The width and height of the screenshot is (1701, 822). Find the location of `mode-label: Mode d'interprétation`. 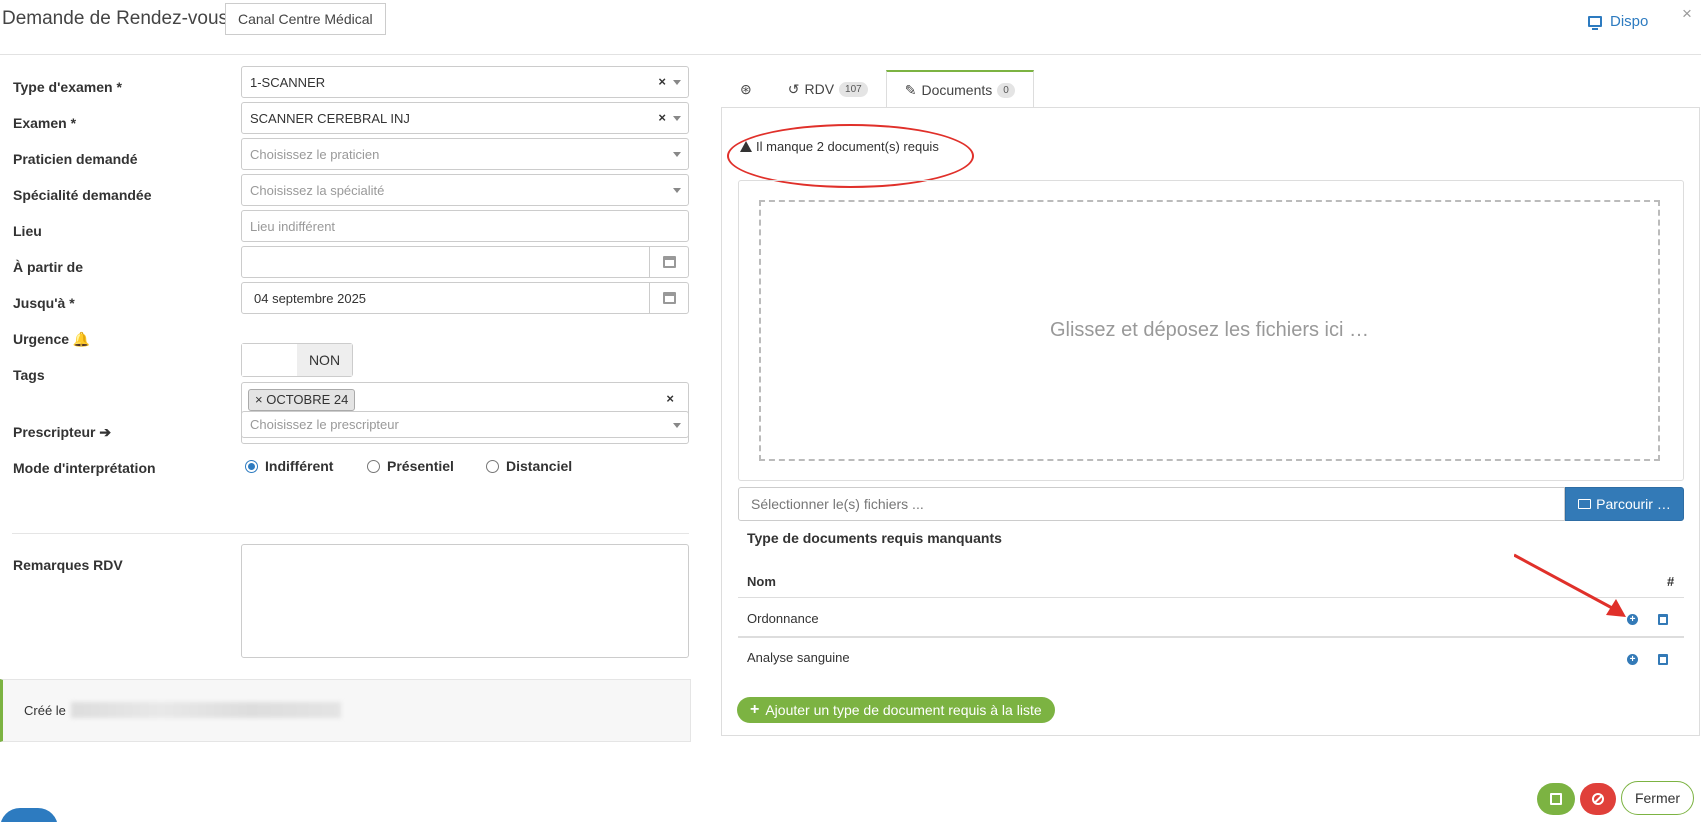

mode-label: Mode d'interprétation is located at coordinates (84, 468).